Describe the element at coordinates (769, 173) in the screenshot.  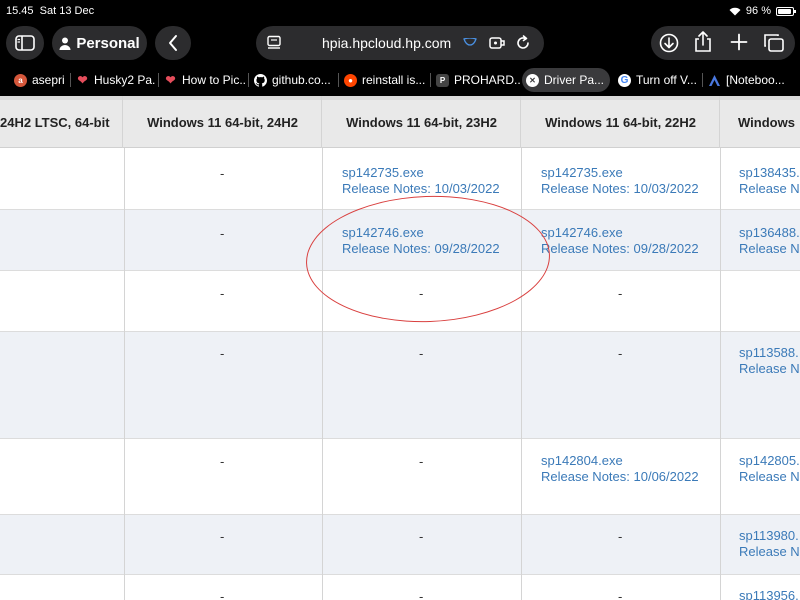
I see `driver-link: sp138435.` at that location.